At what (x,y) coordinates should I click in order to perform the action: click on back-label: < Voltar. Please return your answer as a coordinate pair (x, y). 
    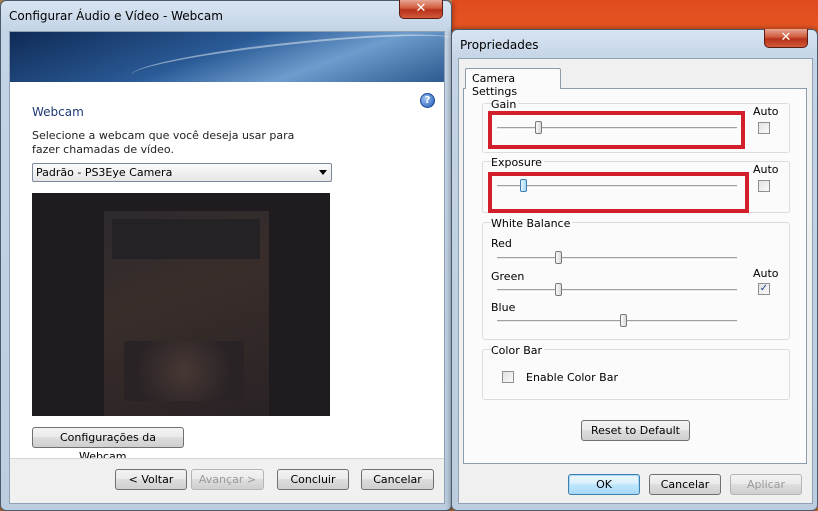
    Looking at the image, I should click on (151, 479).